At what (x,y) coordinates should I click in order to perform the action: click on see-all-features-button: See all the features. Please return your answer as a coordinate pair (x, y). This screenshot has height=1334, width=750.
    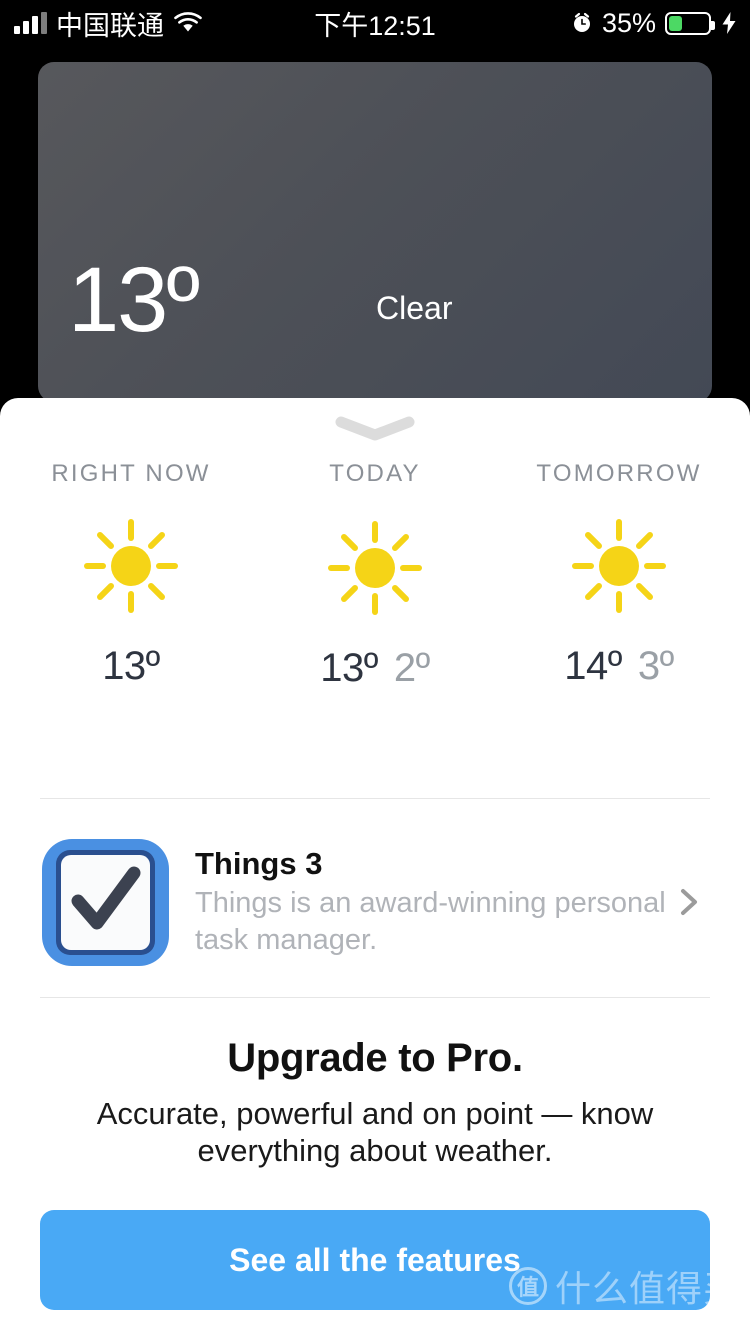
    Looking at the image, I should click on (375, 1260).